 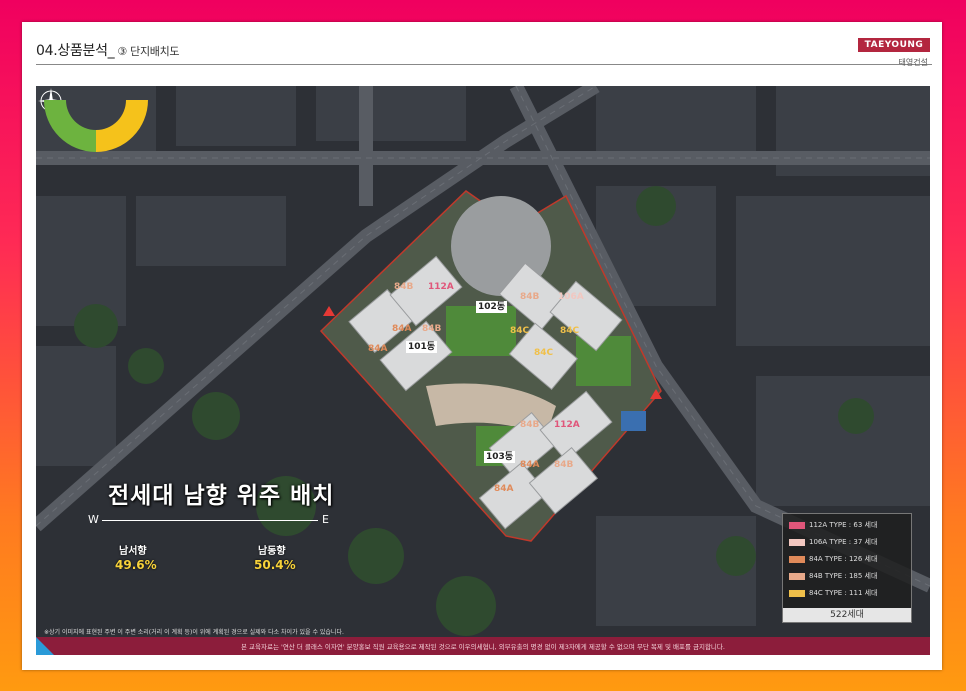 What do you see at coordinates (833, 593) in the screenshot?
I see `legend-row: 84C TYPE : 111 세대` at bounding box center [833, 593].